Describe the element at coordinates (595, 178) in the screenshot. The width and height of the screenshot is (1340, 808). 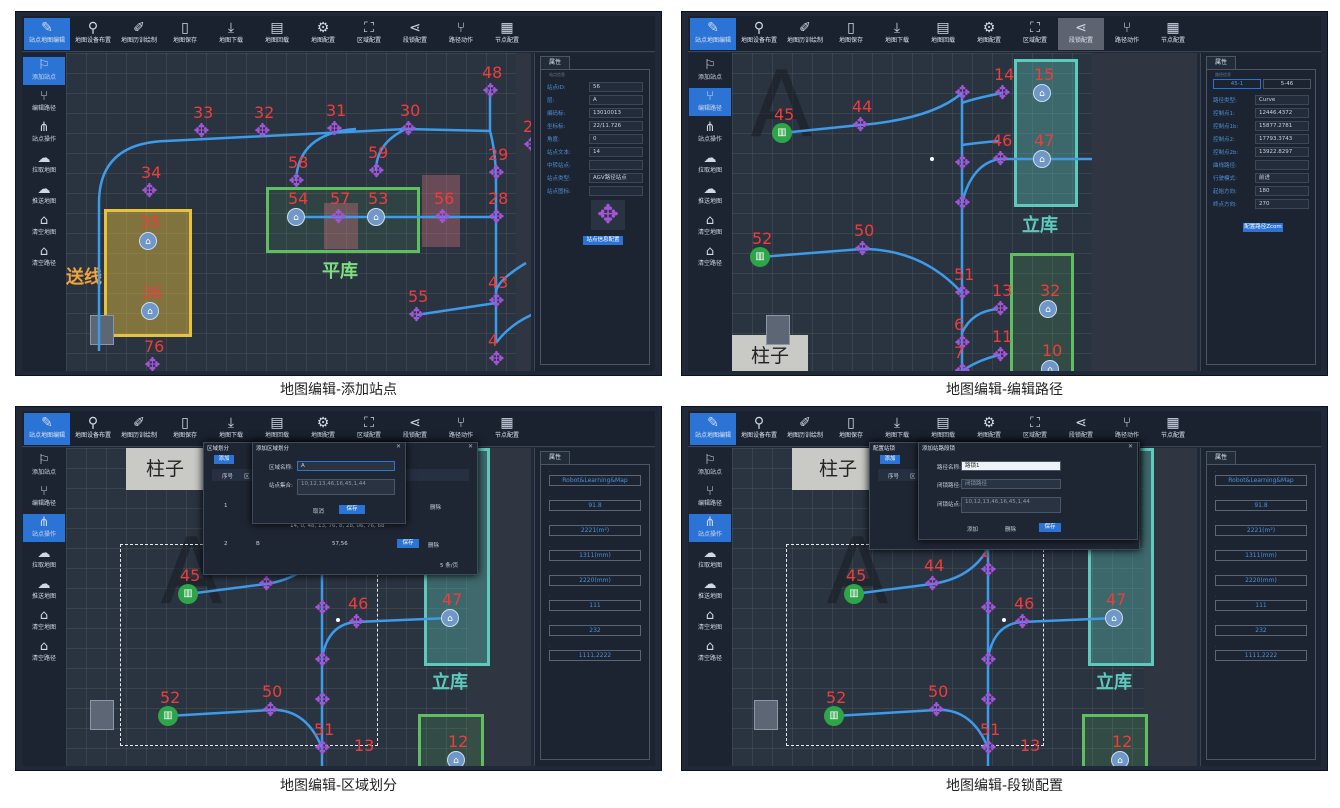
I see `field-row: 站点类型: AGV路径站点` at that location.